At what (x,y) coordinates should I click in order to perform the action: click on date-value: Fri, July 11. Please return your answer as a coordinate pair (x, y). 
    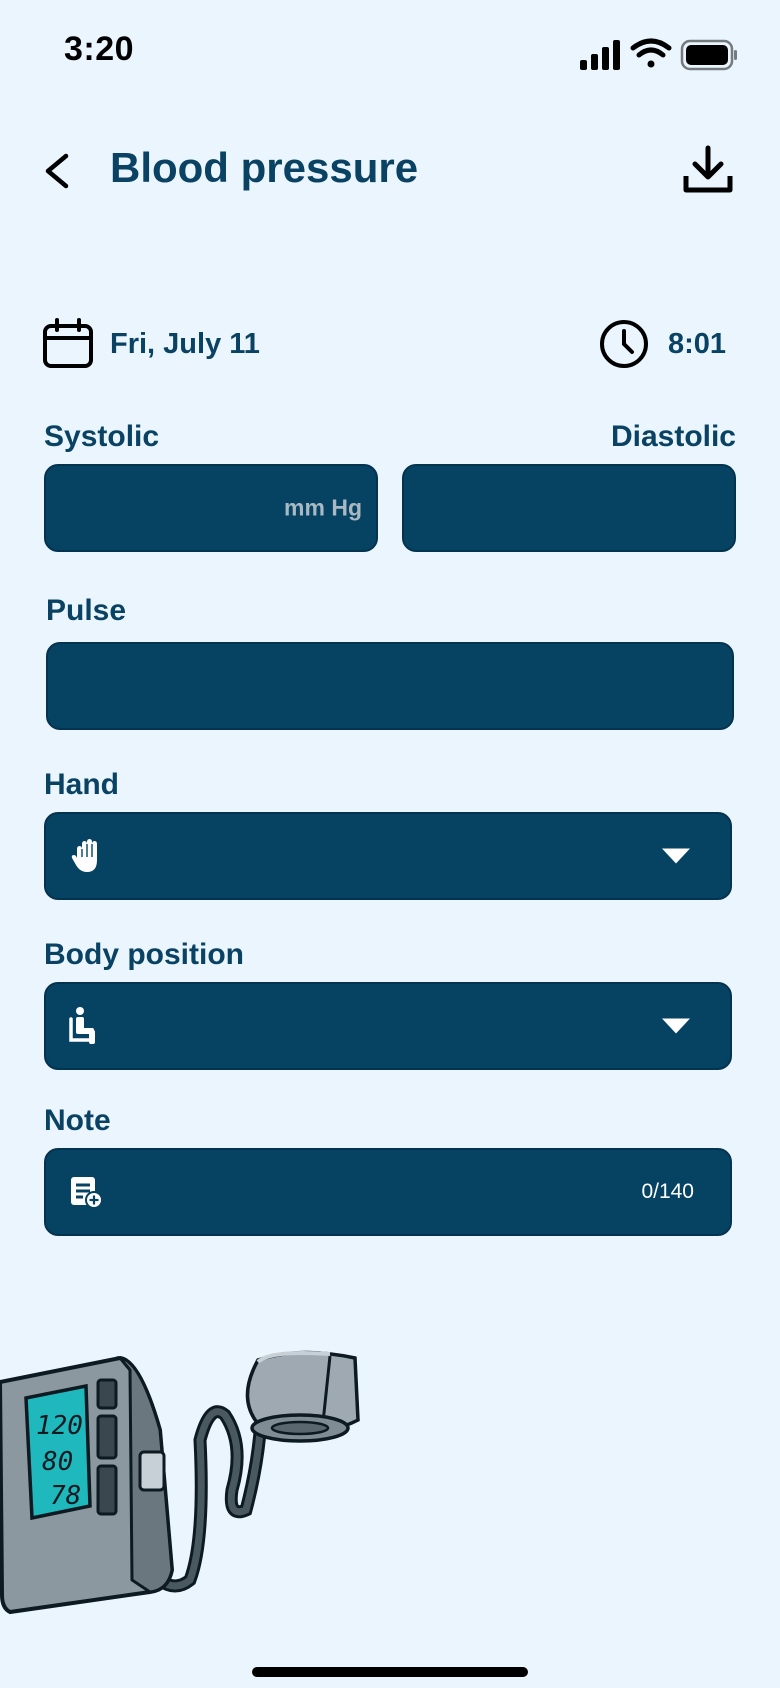
    Looking at the image, I should click on (185, 343).